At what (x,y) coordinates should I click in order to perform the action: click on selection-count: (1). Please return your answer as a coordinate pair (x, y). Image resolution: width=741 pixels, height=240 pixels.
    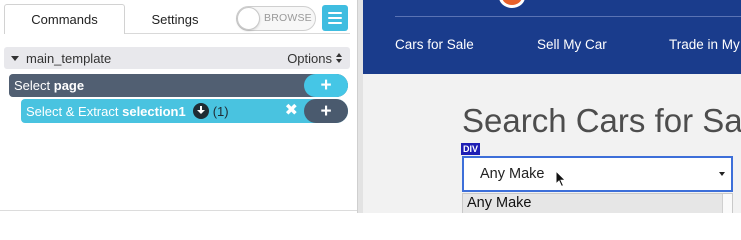
    Looking at the image, I should click on (220, 111).